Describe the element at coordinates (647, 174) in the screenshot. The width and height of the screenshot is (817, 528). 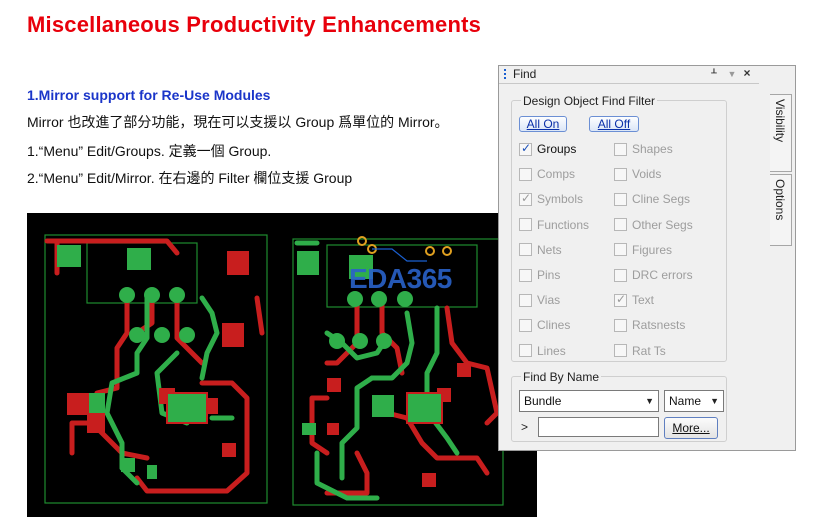
I see `checkbox-label: Voids` at that location.